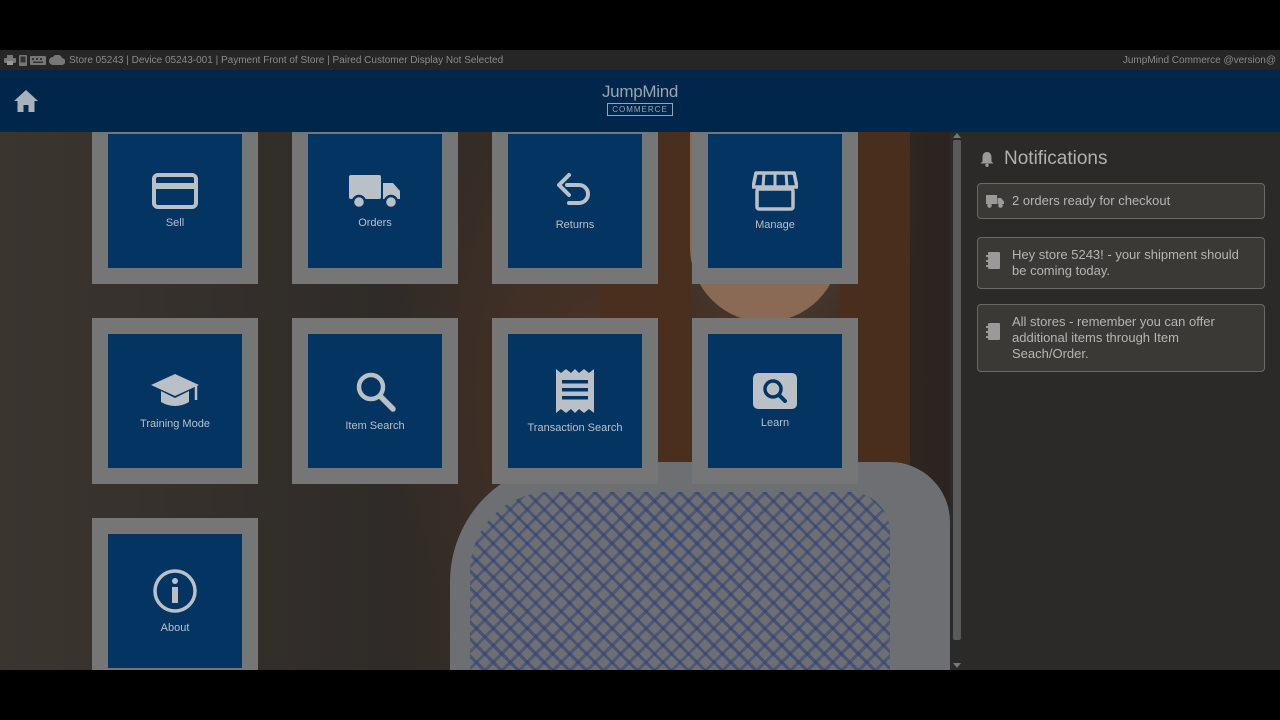 This screenshot has height=720, width=1280. I want to click on transaction-search-button: Transaction Search, so click(575, 401).